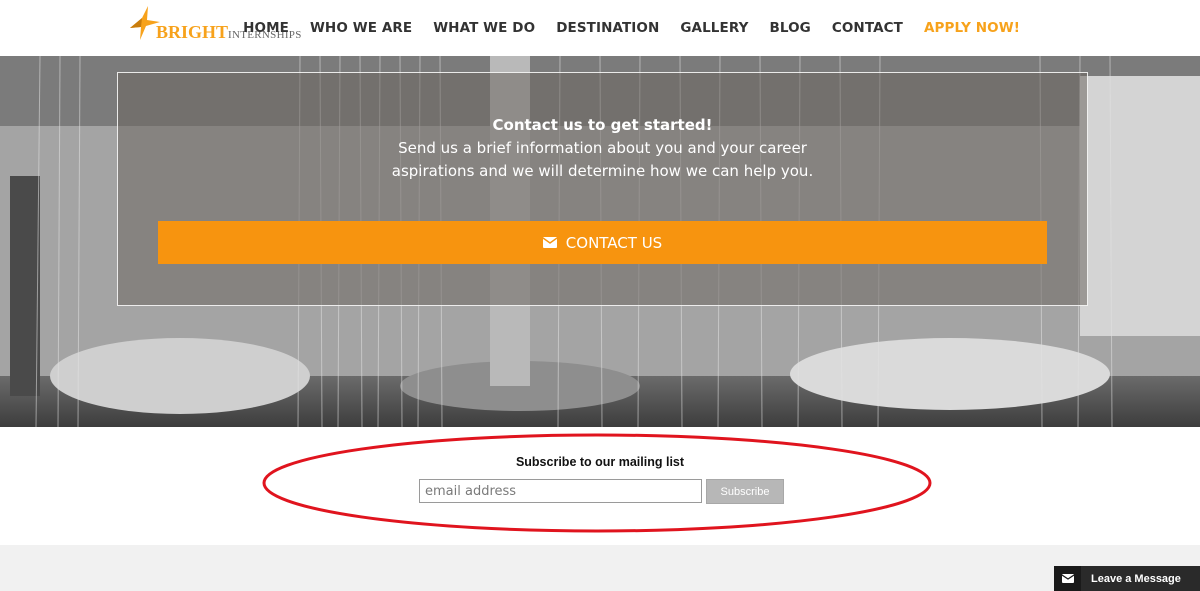  Describe the element at coordinates (607, 28) in the screenshot. I see `nav-destination: DESTINATION` at that location.